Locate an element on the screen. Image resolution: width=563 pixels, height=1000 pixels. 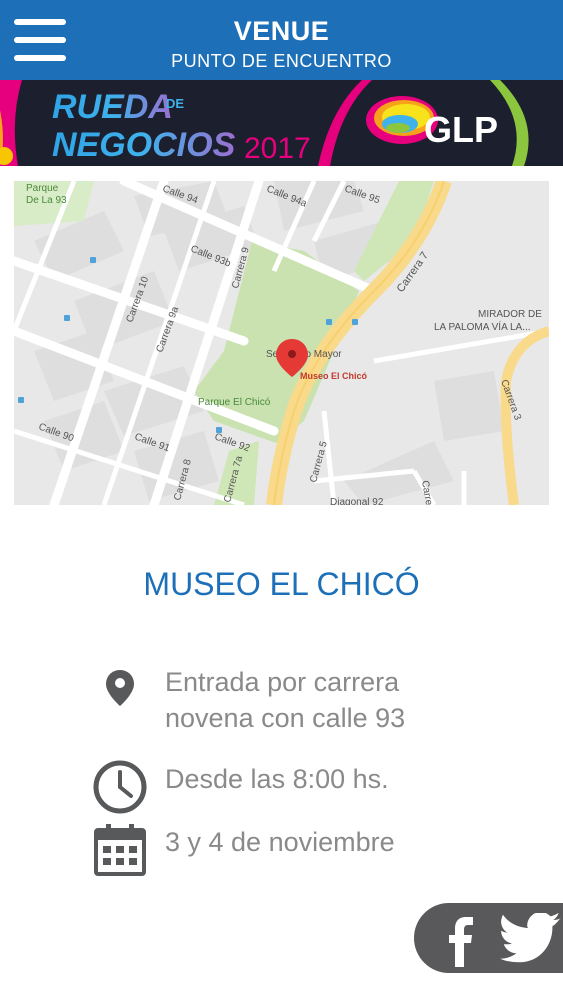
address-row: Entrada por carrera novena con calle 93 is located at coordinates (302, 704).